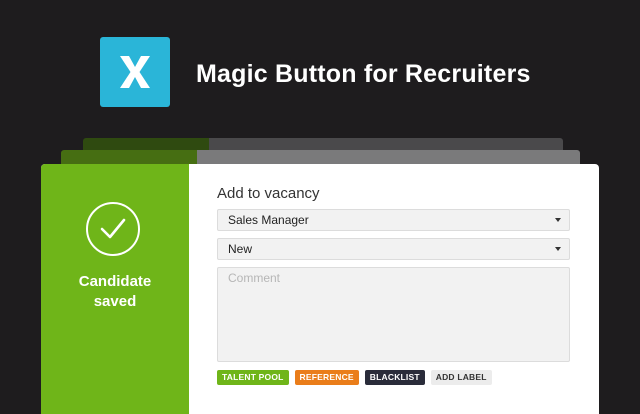  Describe the element at coordinates (268, 220) in the screenshot. I see `vacancy-select-value: Sales Manager` at that location.